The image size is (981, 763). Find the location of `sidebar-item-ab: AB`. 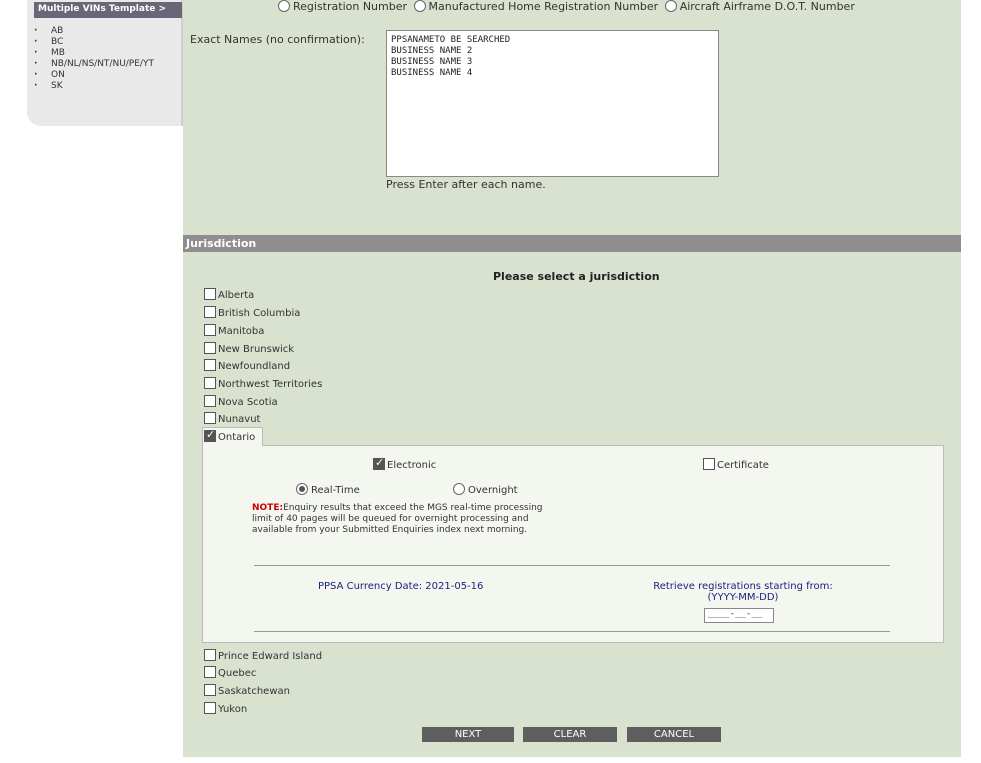

sidebar-item-ab: AB is located at coordinates (94, 31).